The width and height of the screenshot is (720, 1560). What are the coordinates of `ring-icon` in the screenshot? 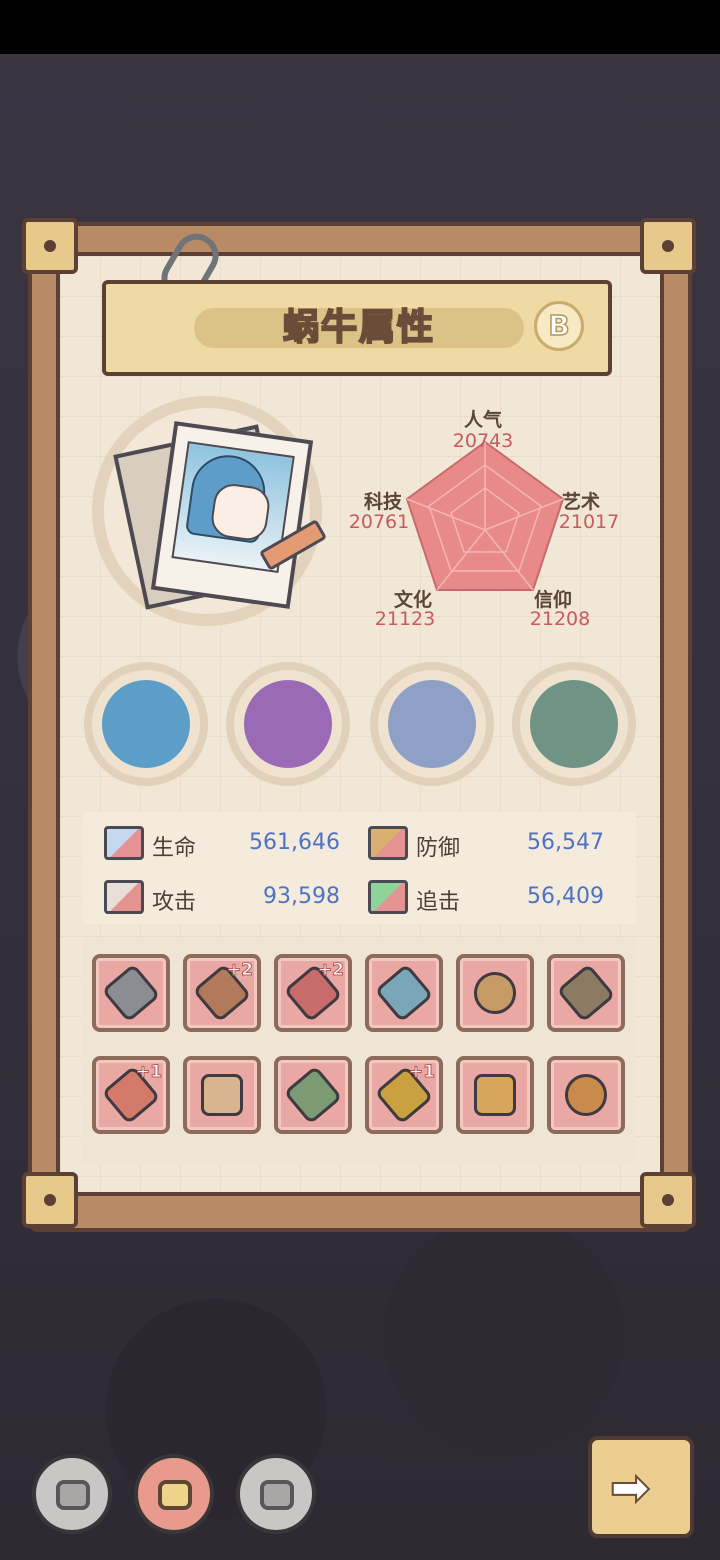 It's located at (495, 993).